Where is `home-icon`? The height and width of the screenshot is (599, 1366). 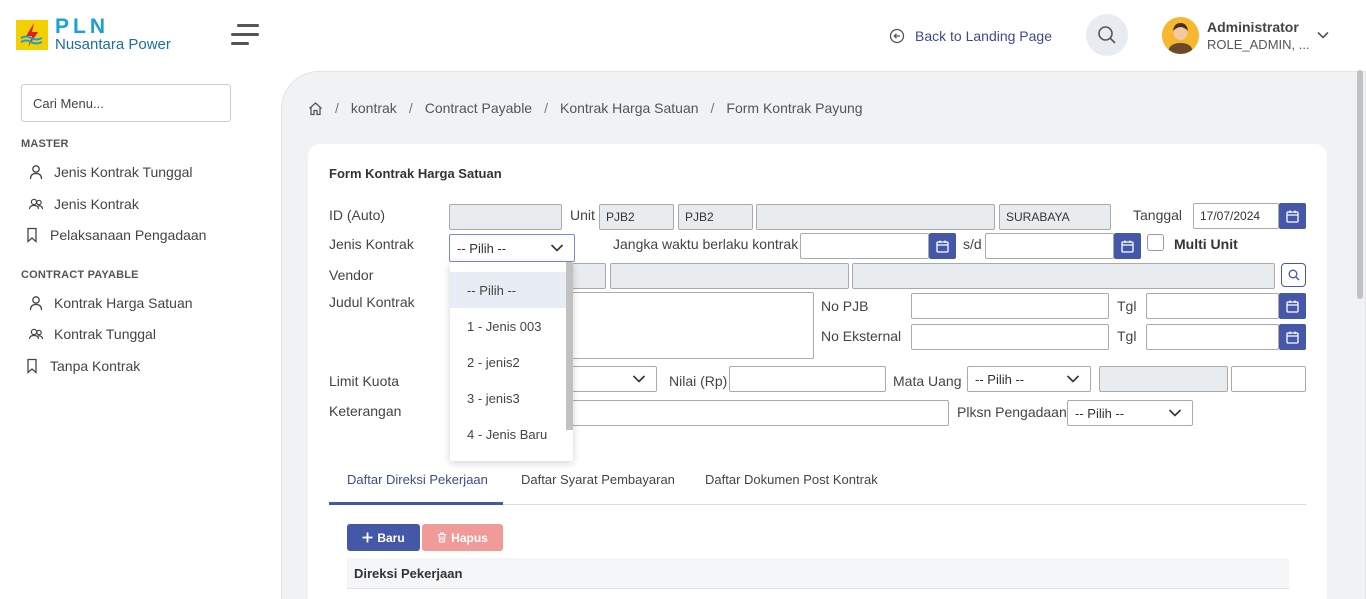 home-icon is located at coordinates (315, 108).